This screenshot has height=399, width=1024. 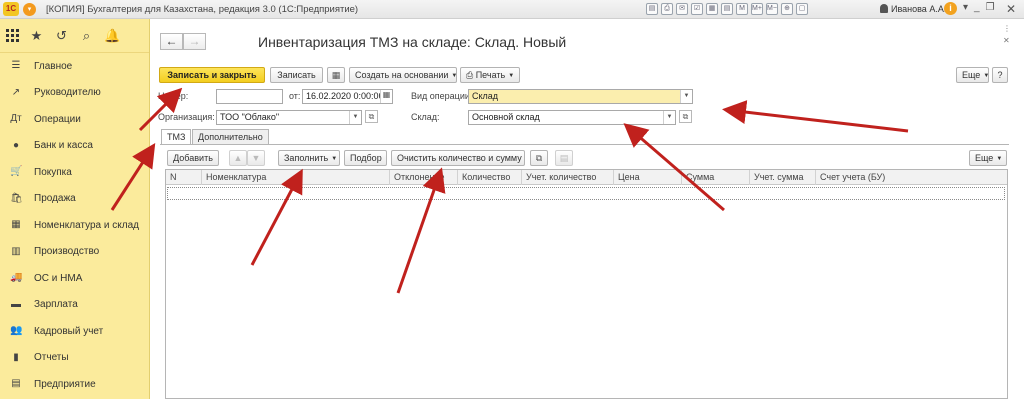 What do you see at coordinates (74, 93) in the screenshot?
I see `section-manager: ↗ Руководителю` at bounding box center [74, 93].